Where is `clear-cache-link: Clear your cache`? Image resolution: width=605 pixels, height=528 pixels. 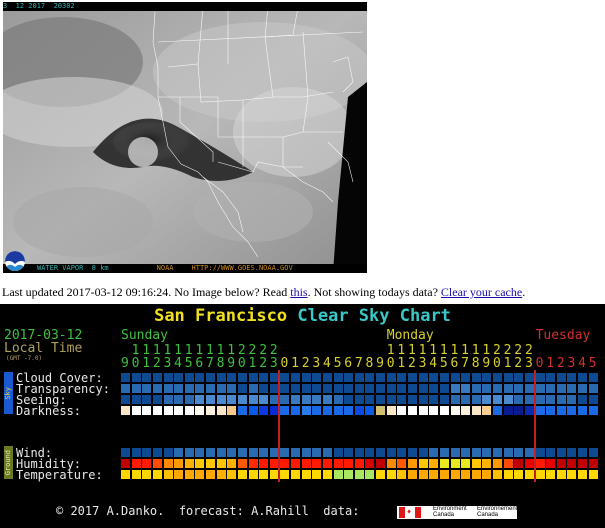
clear-cache-link: Clear your cache is located at coordinates (481, 292).